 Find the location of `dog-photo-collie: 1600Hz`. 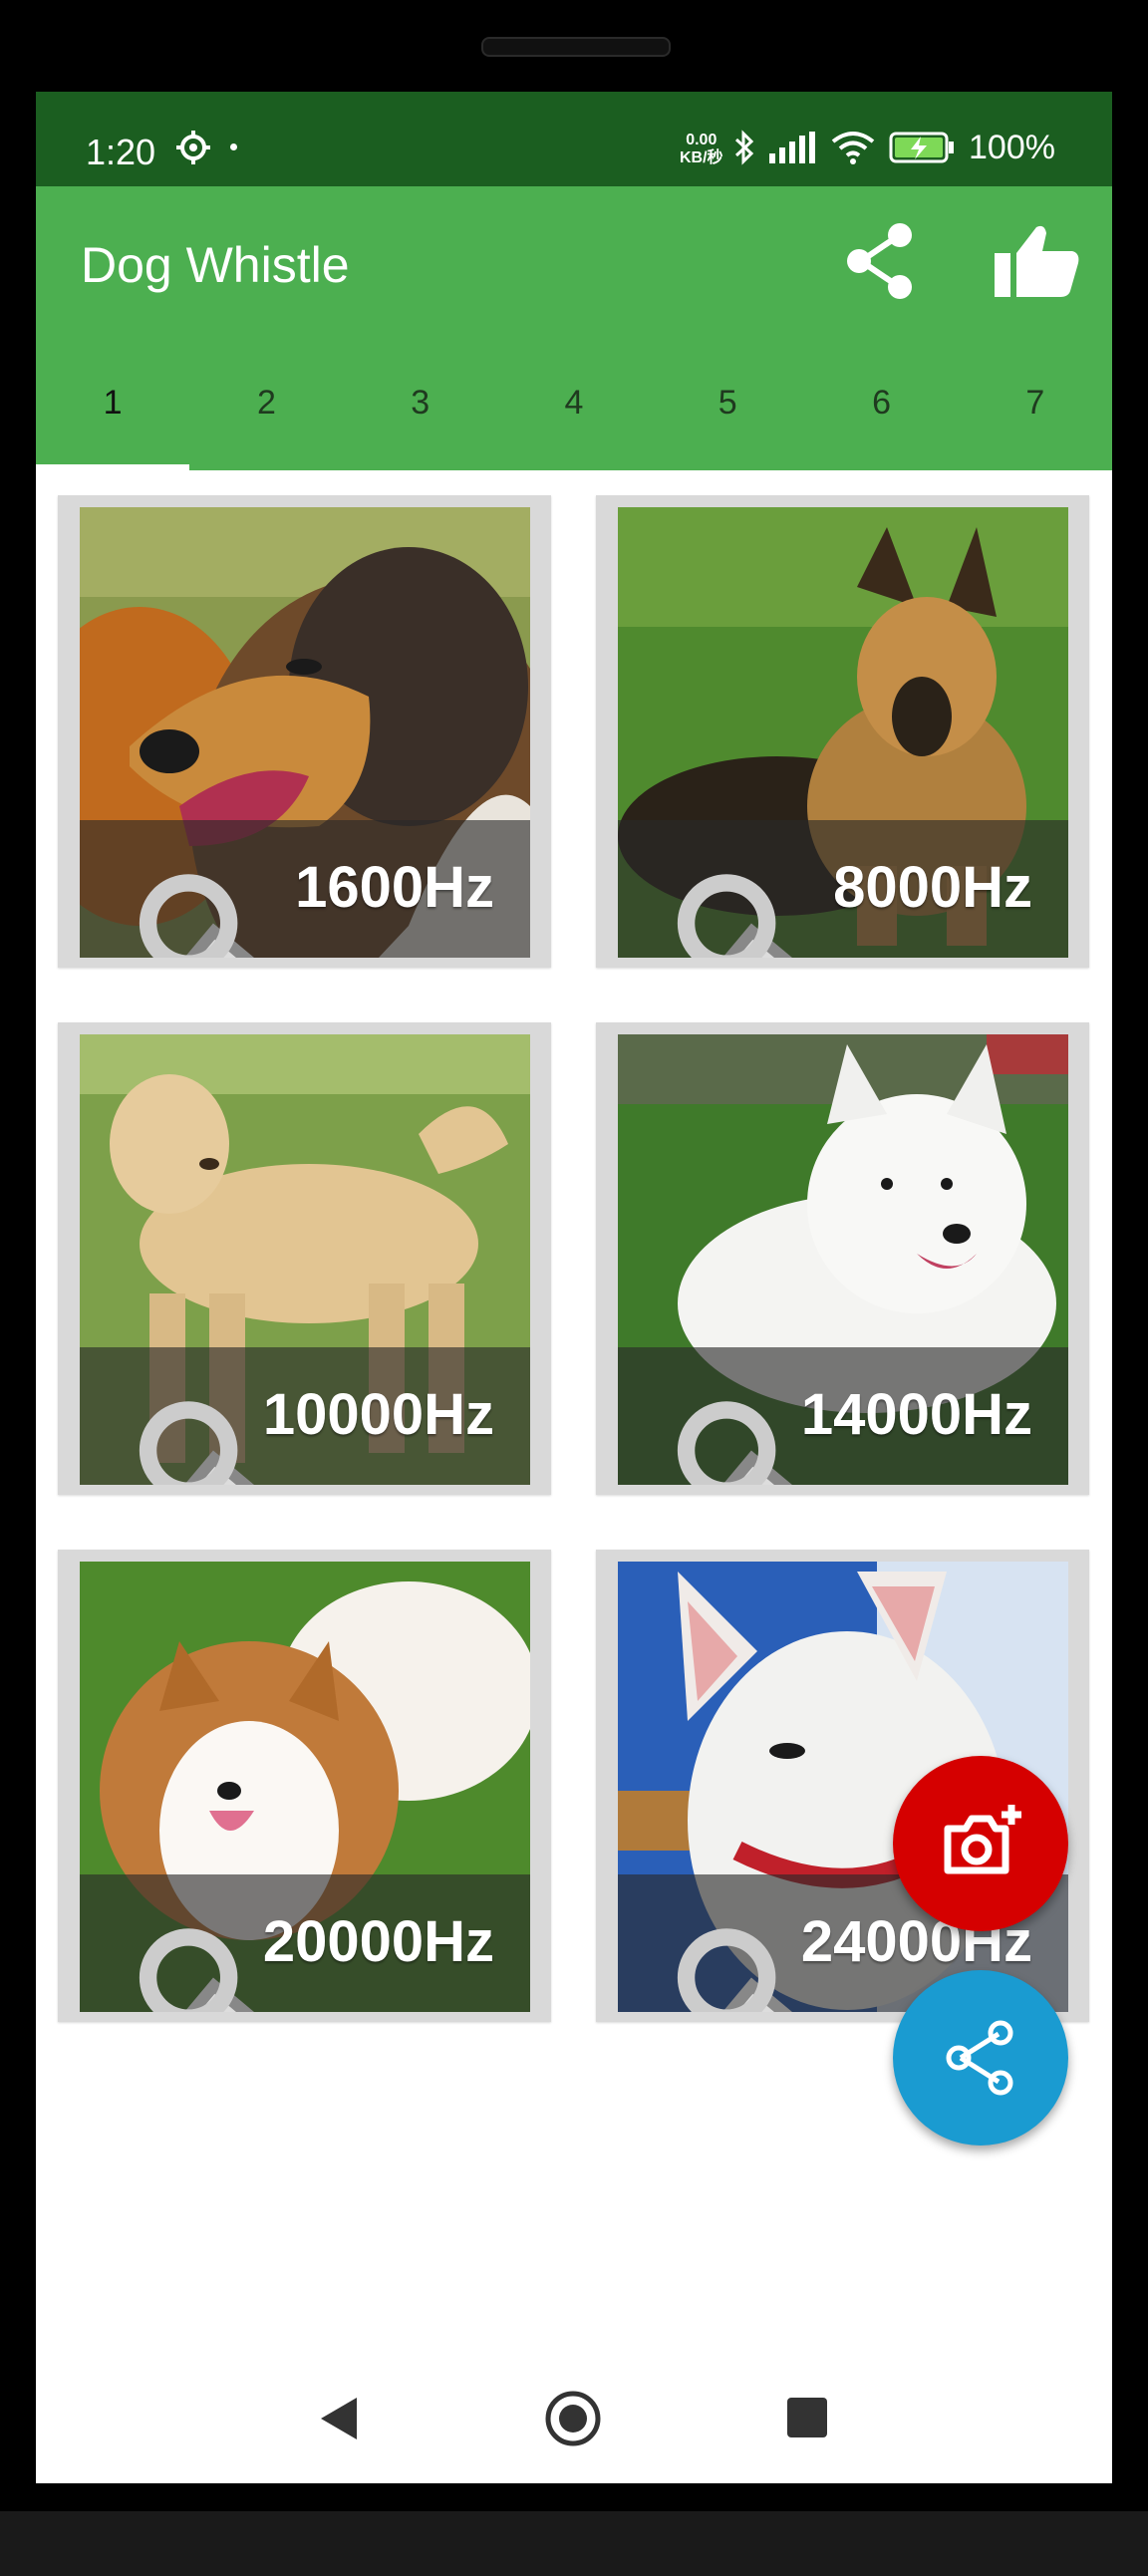

dog-photo-collie: 1600Hz is located at coordinates (305, 732).